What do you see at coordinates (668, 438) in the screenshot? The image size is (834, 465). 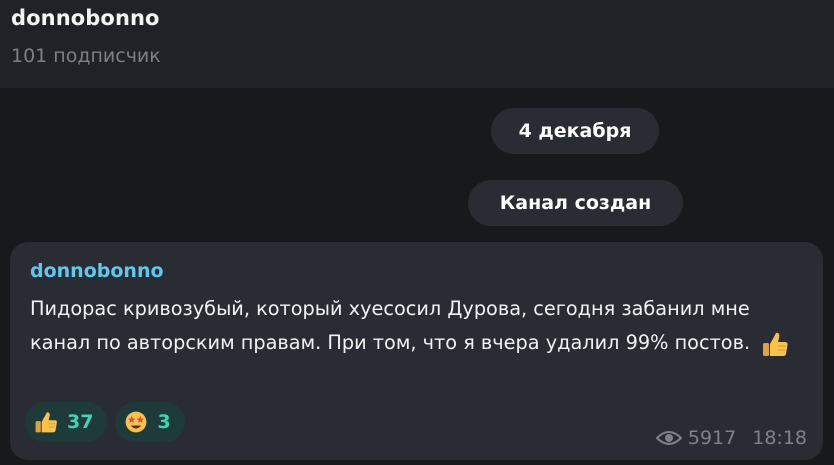 I see `eye-icon` at bounding box center [668, 438].